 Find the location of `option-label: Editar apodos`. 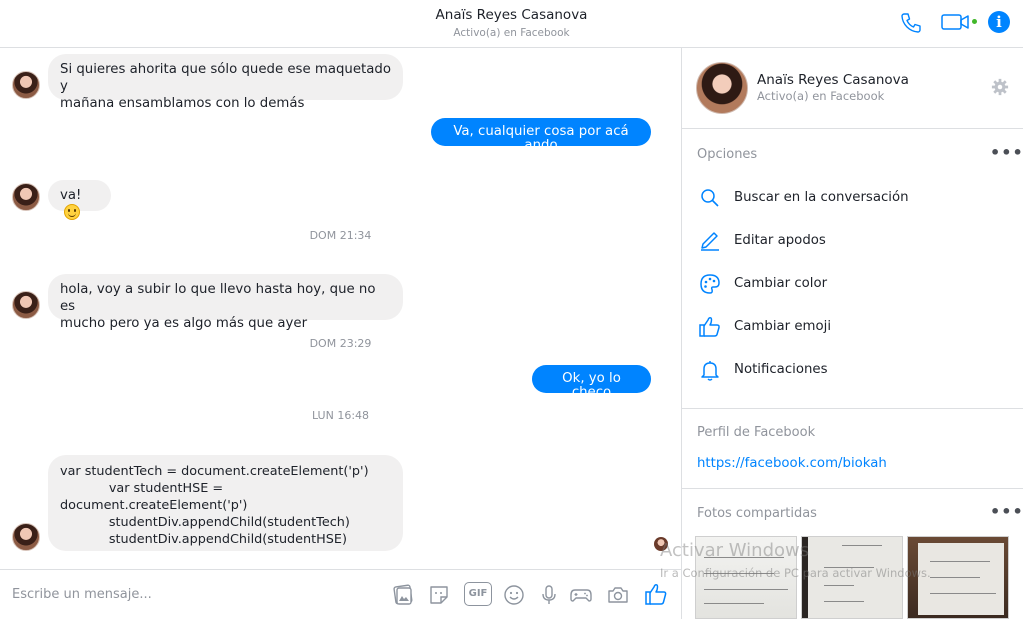

option-label: Editar apodos is located at coordinates (780, 240).